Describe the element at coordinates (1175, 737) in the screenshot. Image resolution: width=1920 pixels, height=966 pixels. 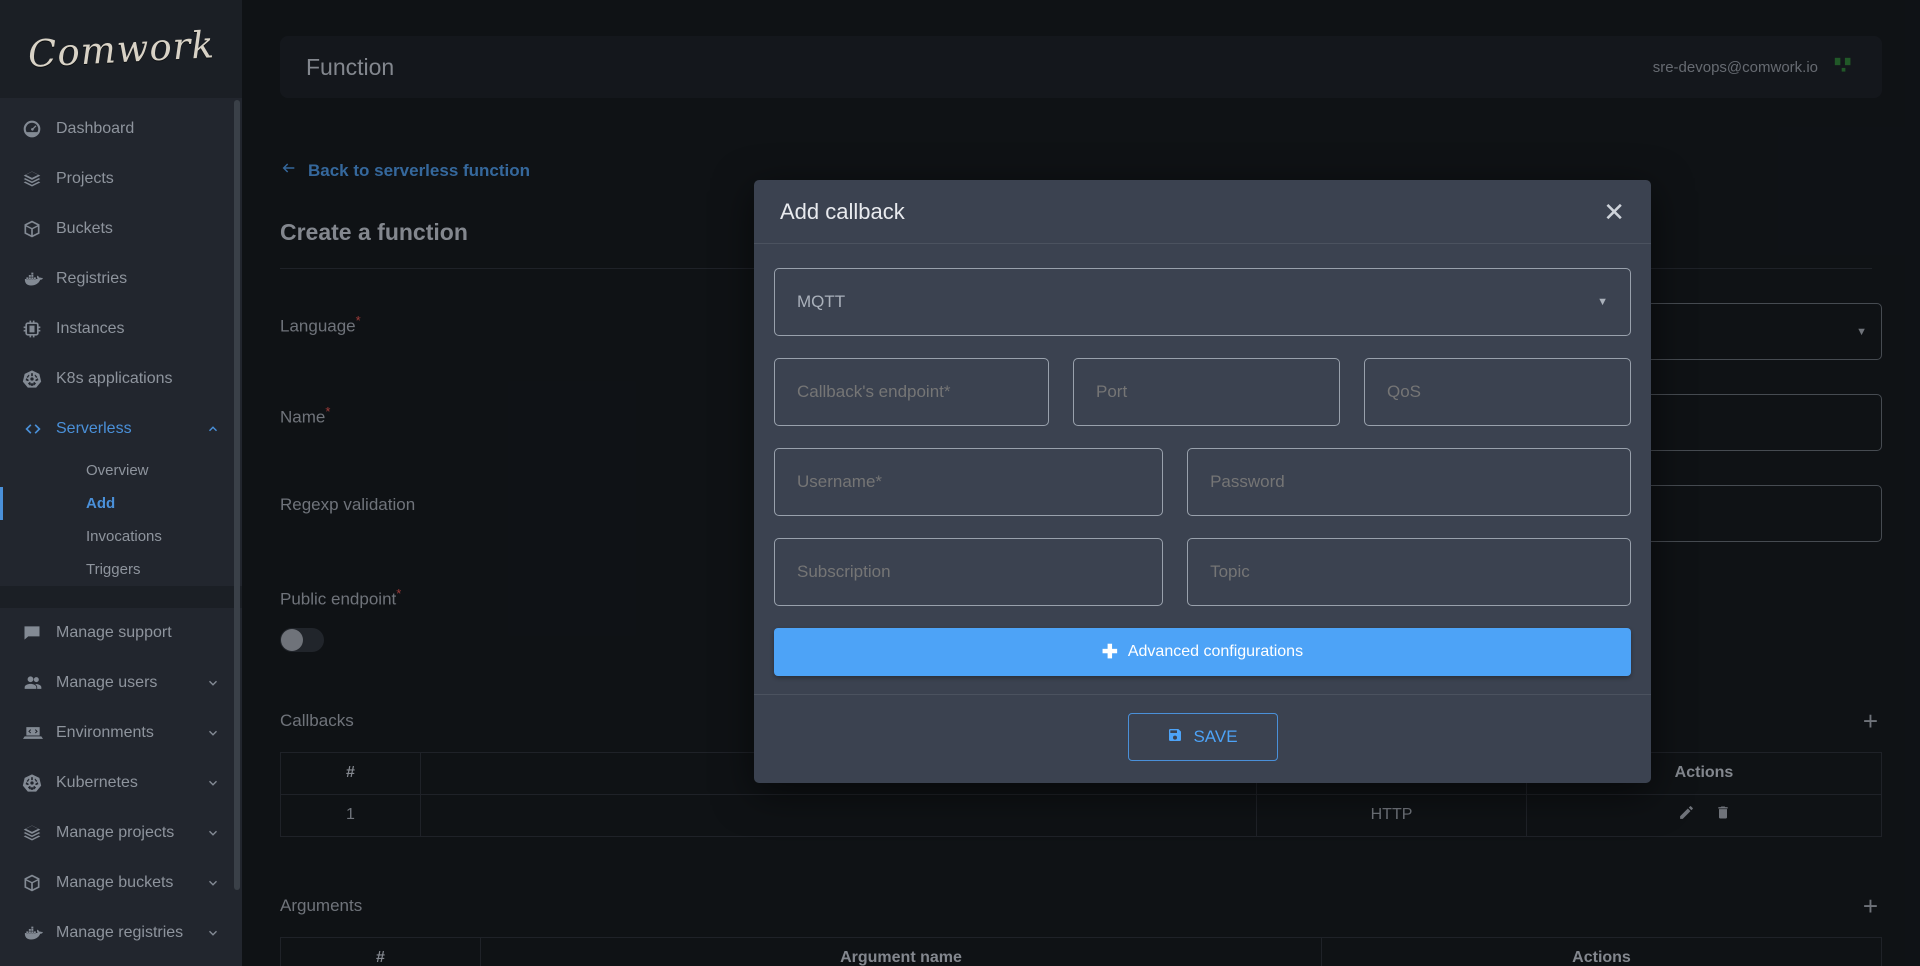
I see `save-icon` at that location.